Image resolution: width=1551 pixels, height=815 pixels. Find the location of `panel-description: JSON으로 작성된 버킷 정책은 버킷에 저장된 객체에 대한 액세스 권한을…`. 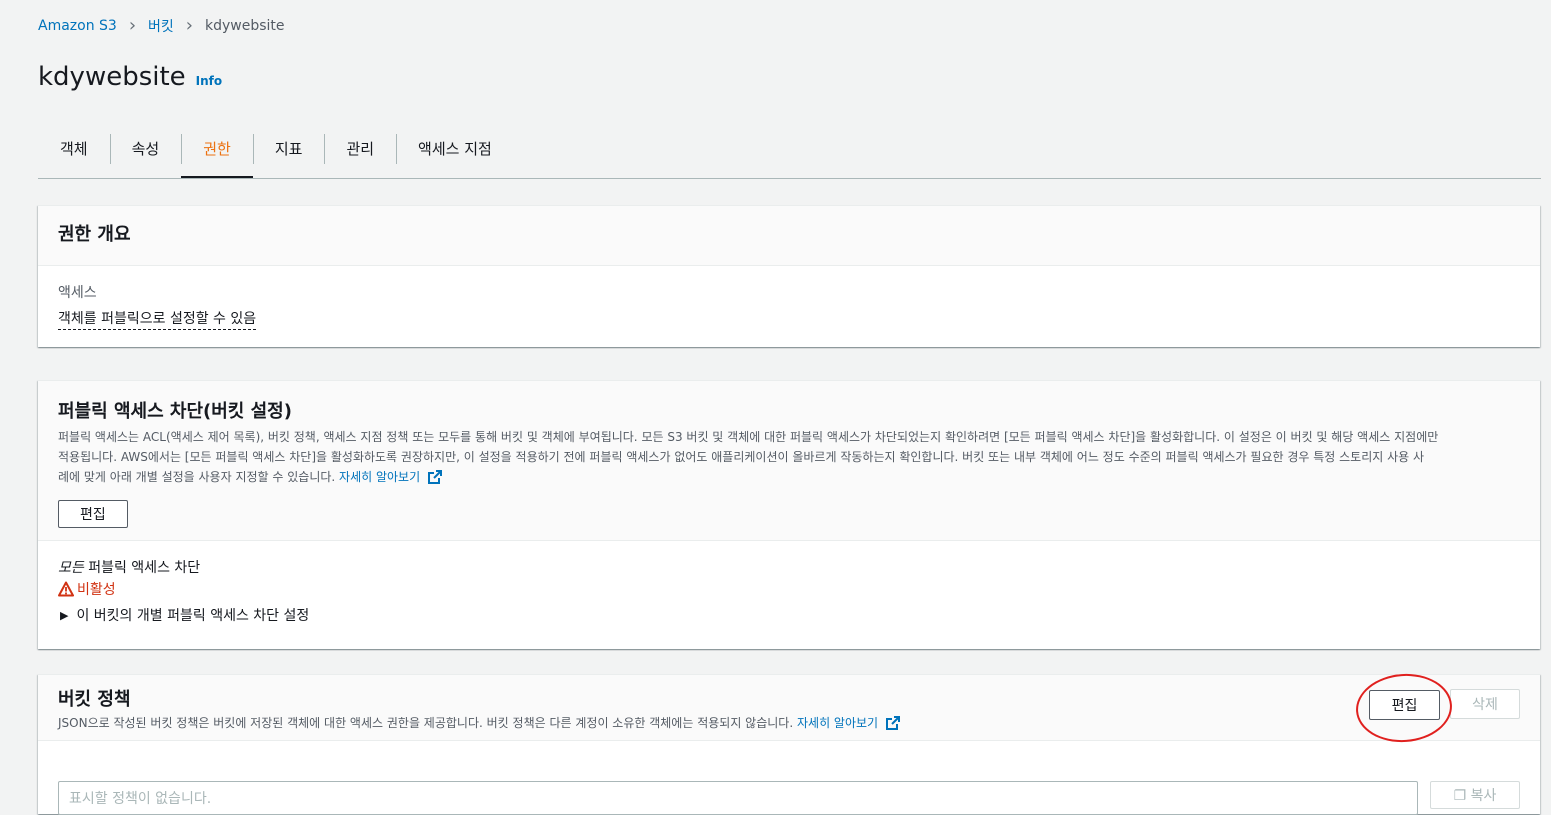

panel-description: JSON으로 작성된 버킷 정책은 버킷에 저장된 객체에 대한 액세스 권한을… is located at coordinates (789, 724).